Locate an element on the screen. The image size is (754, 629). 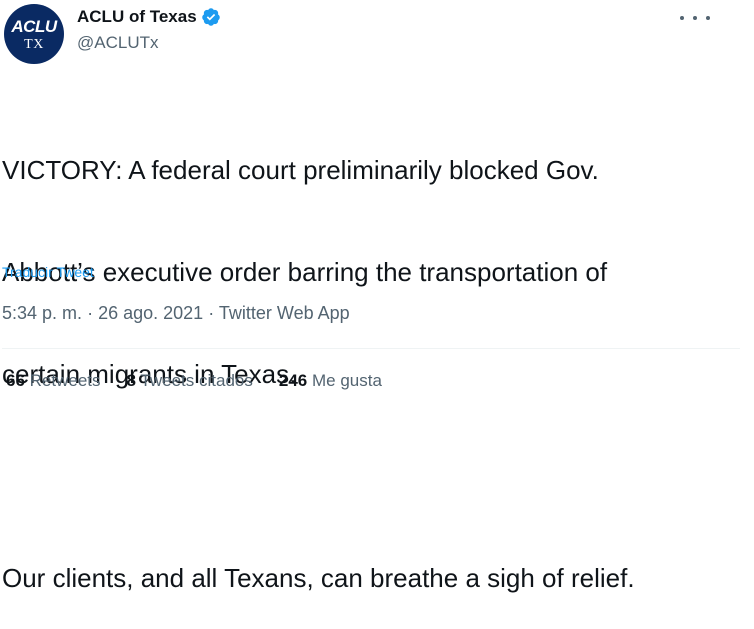
display-name: ACLU of Texas is located at coordinates (137, 17).